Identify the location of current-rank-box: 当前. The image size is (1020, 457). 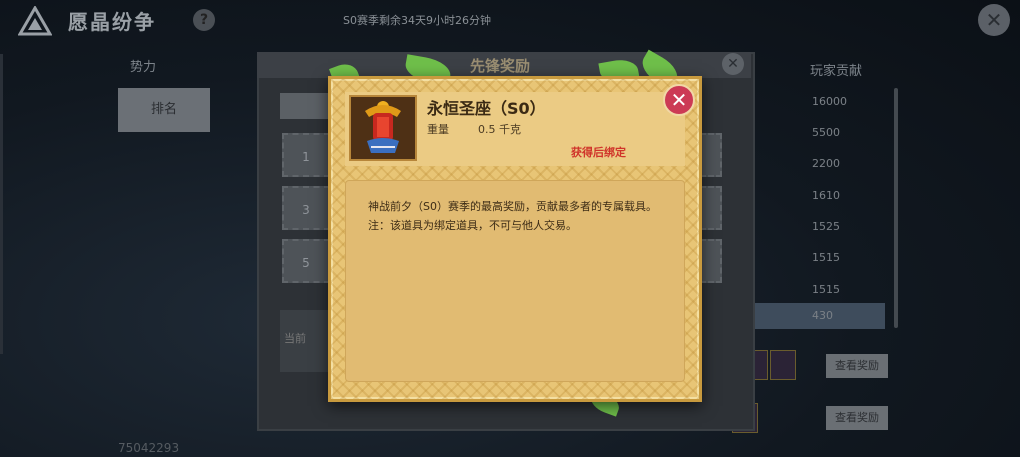
(305, 341).